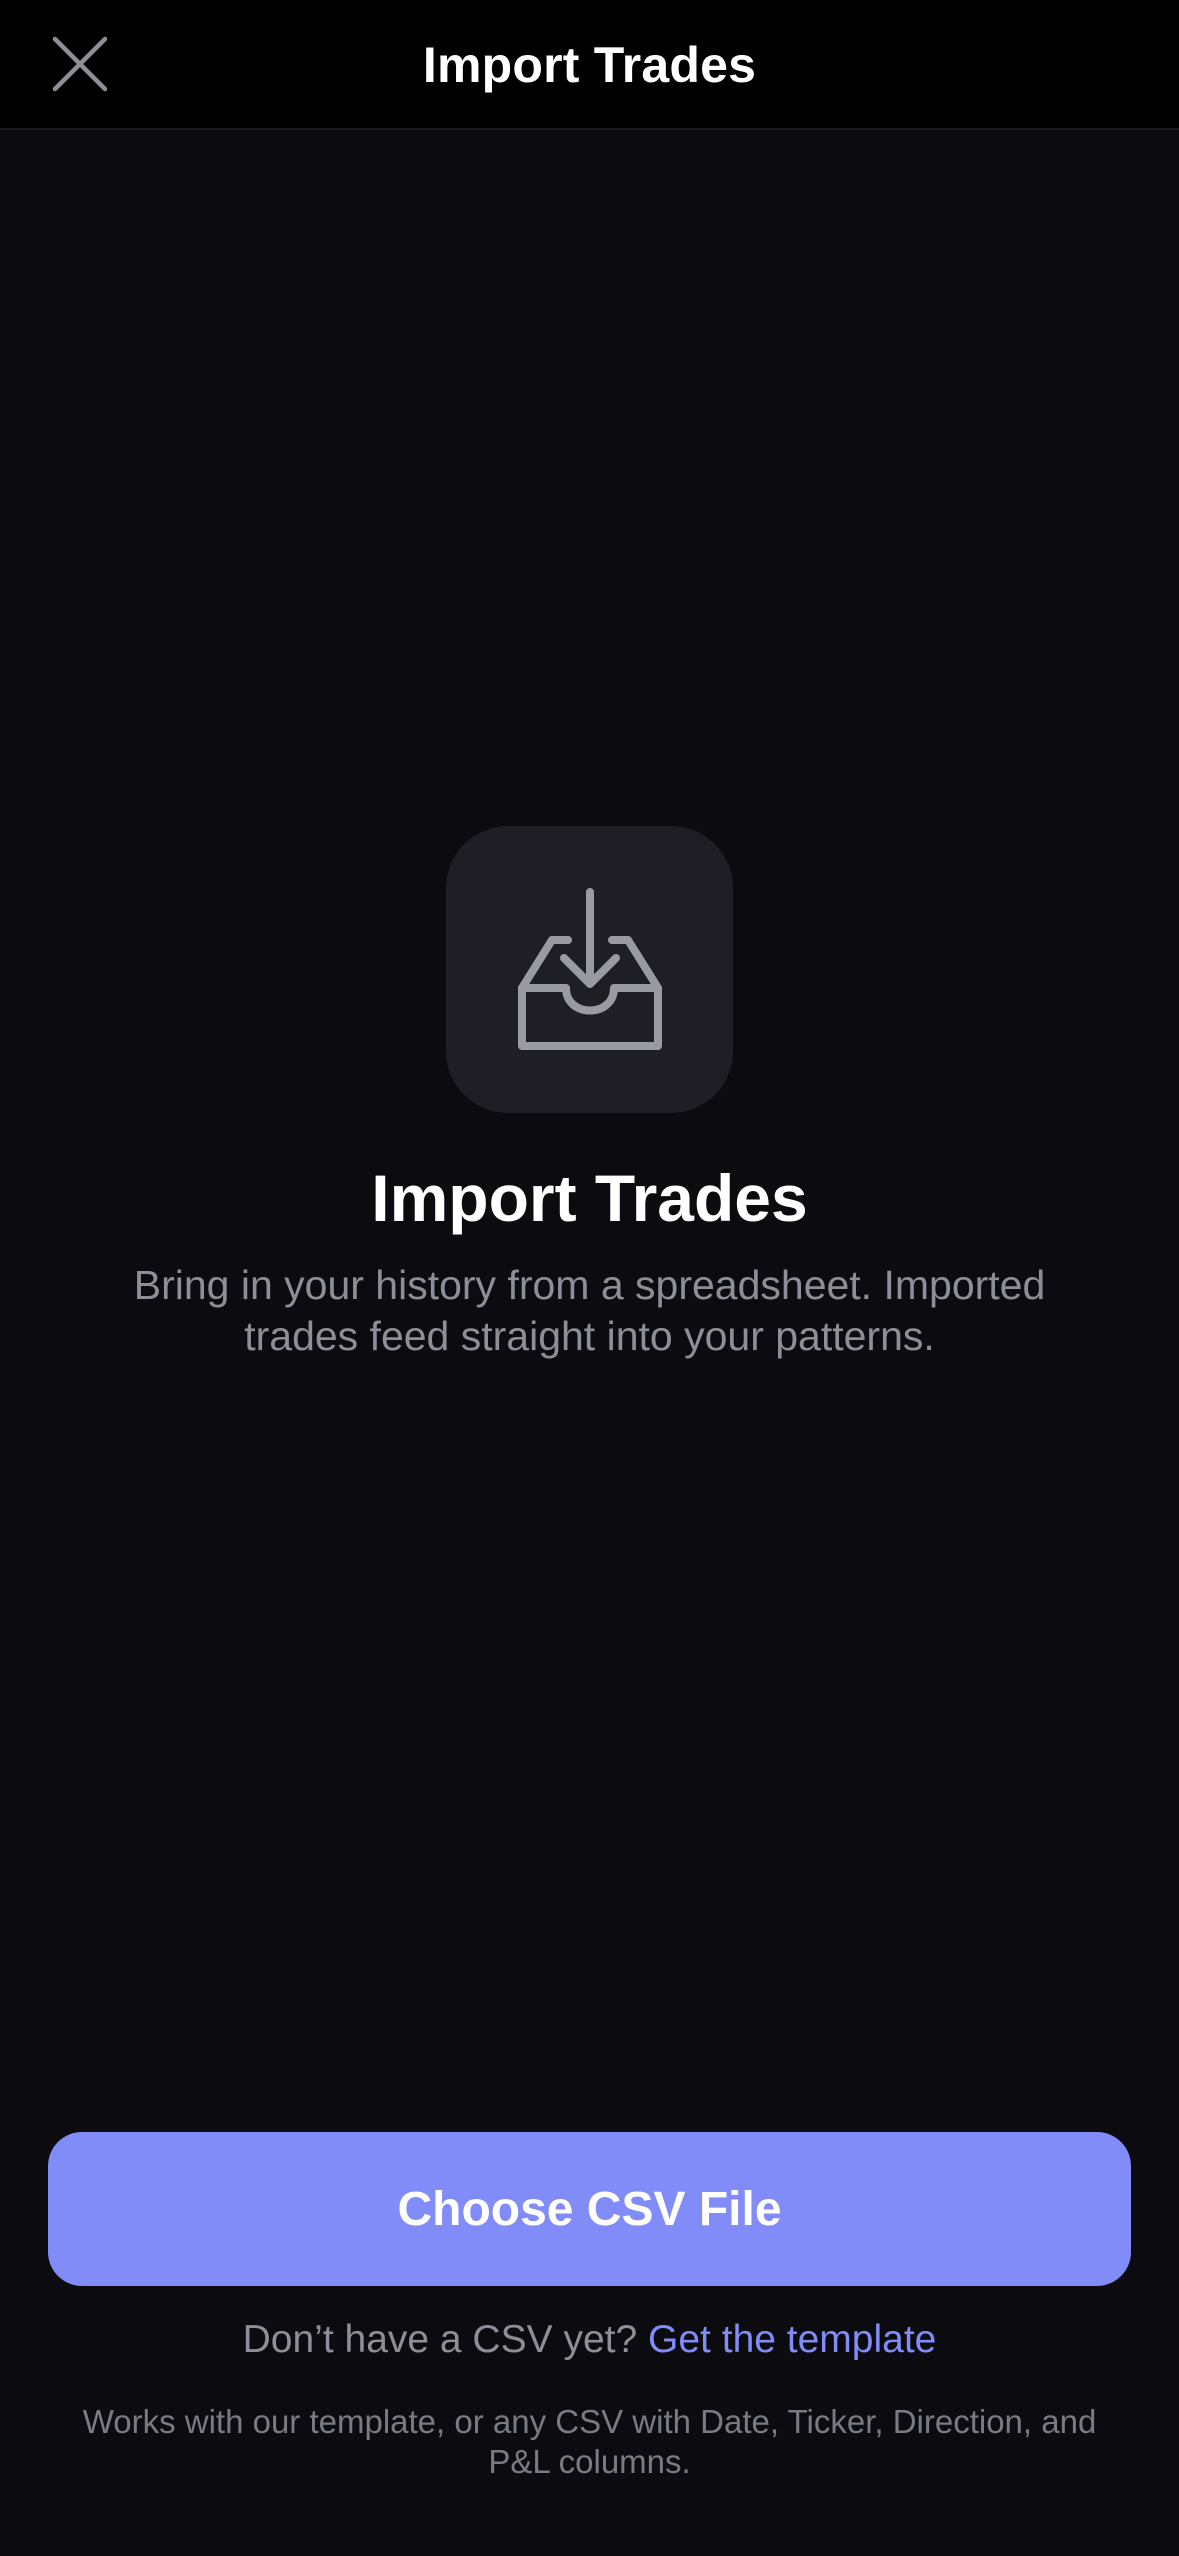 The height and width of the screenshot is (2556, 1179). I want to click on nav-title: Import Trades, so click(589, 65).